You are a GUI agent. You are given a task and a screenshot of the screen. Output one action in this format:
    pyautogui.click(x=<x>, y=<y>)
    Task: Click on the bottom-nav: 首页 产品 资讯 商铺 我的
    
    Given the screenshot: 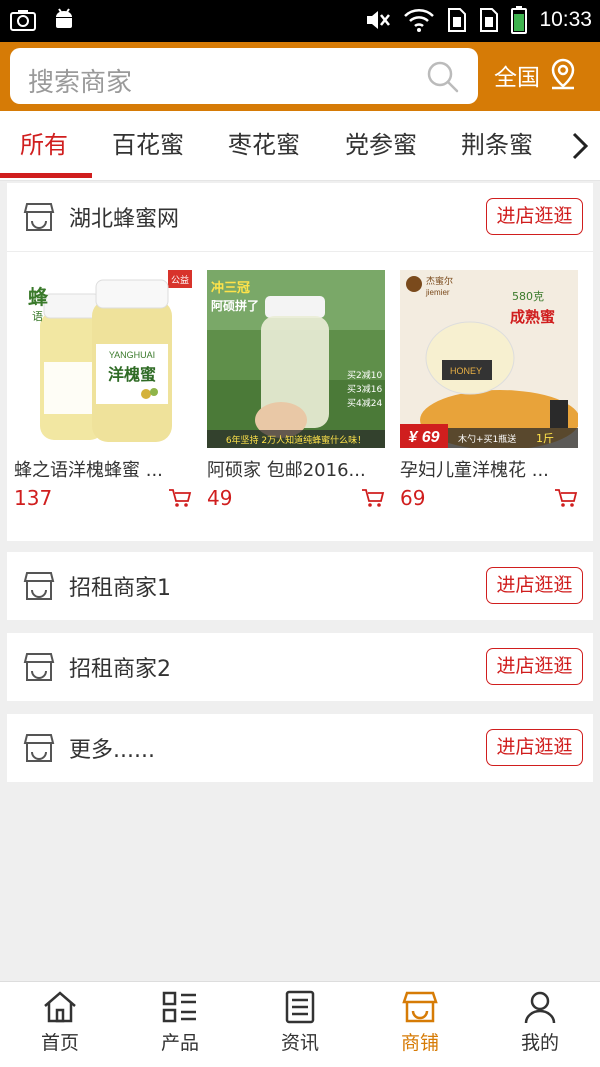 What is the action you would take?
    pyautogui.click(x=300, y=1024)
    